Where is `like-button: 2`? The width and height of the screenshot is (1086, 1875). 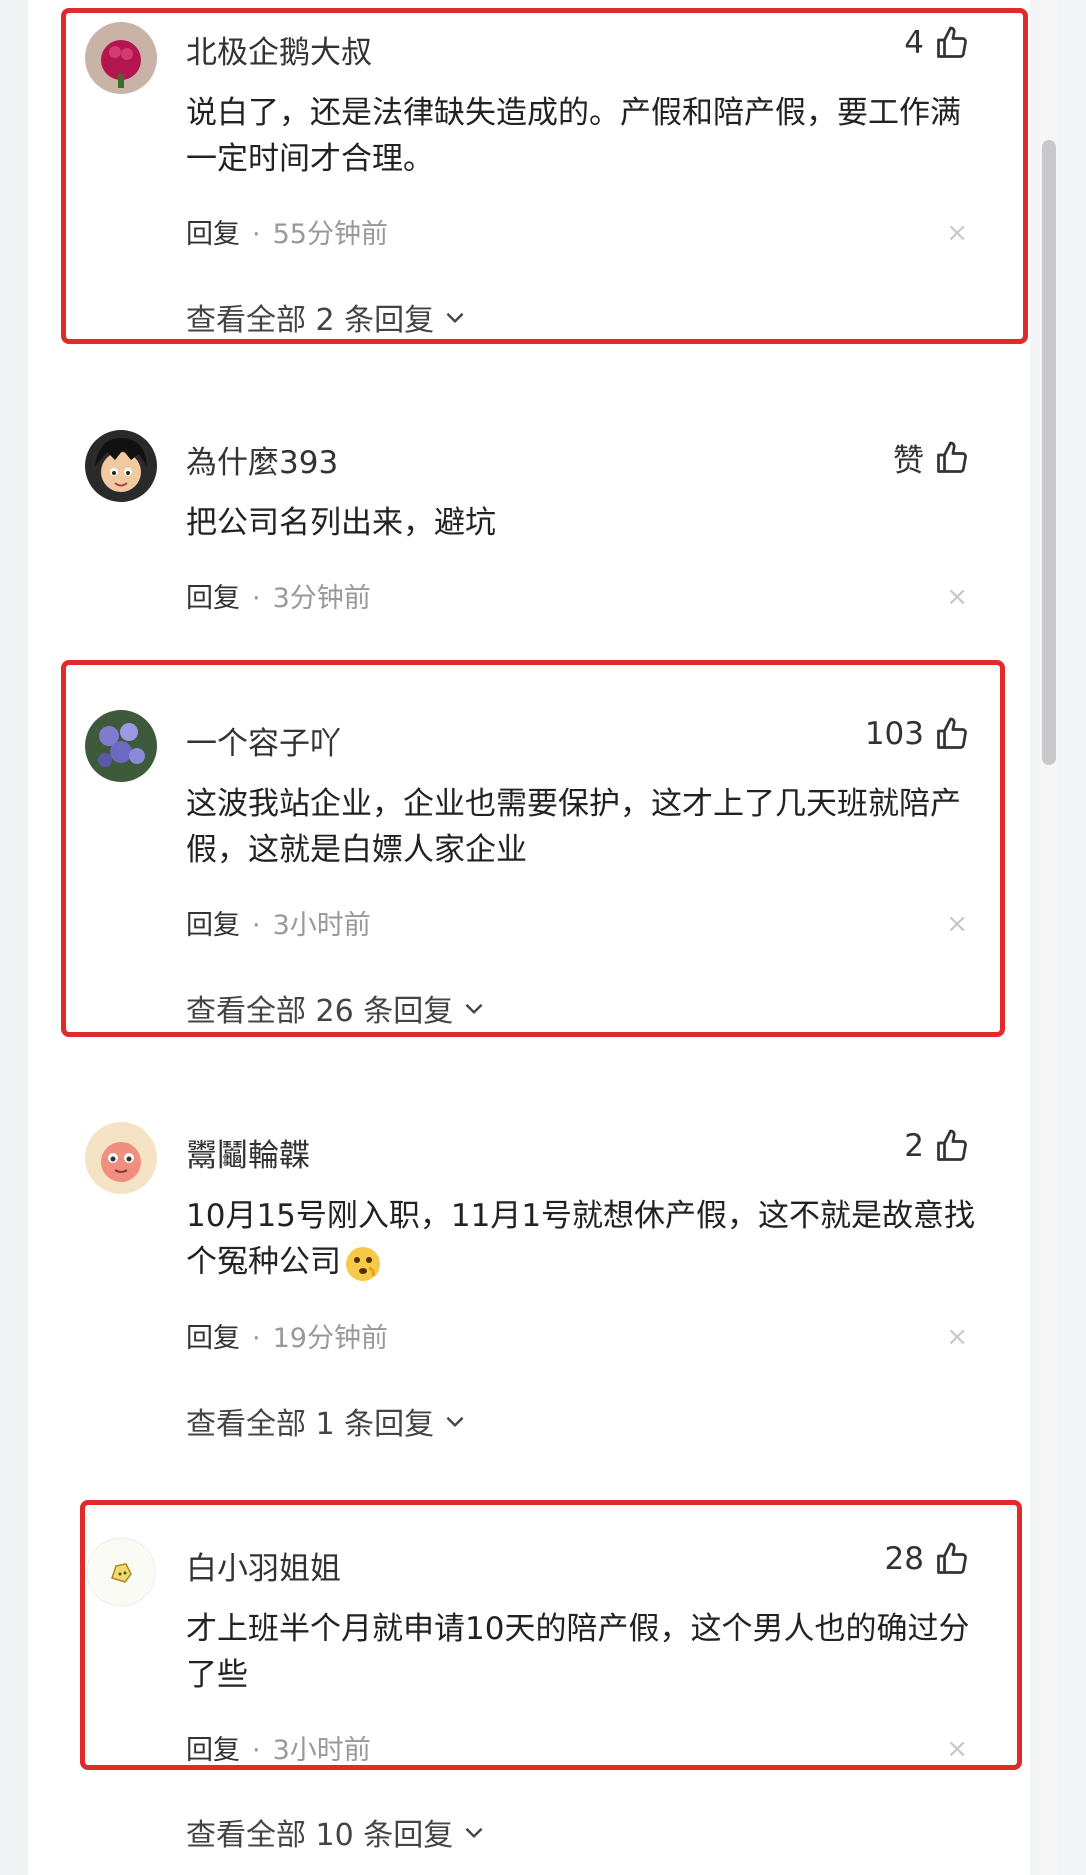 like-button: 2 is located at coordinates (937, 1146).